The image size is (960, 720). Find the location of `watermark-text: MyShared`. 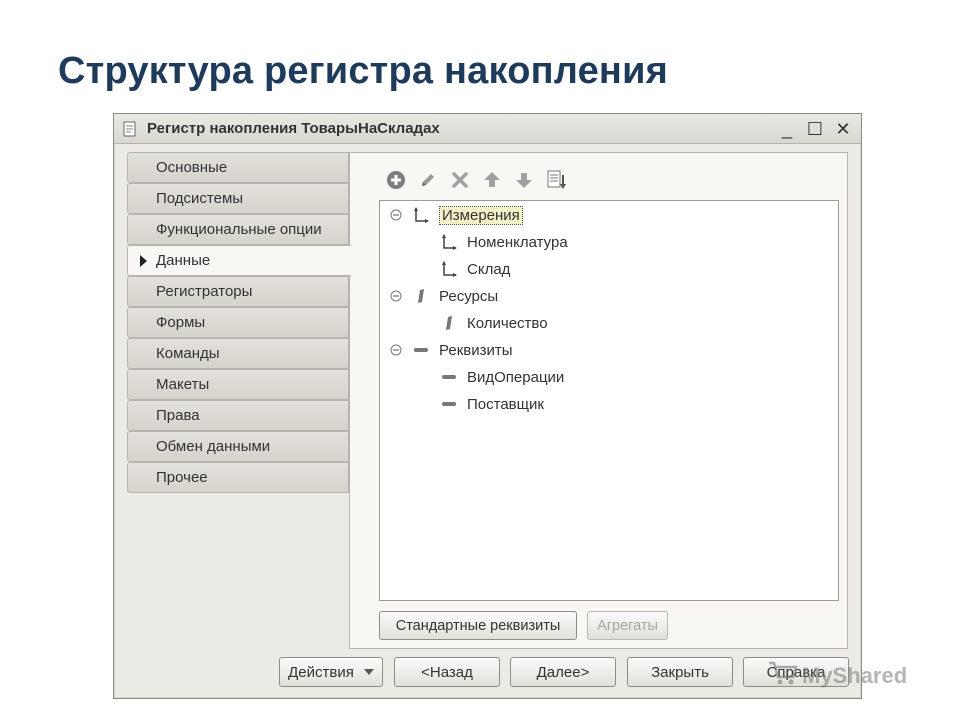

watermark-text: MyShared is located at coordinates (855, 675).